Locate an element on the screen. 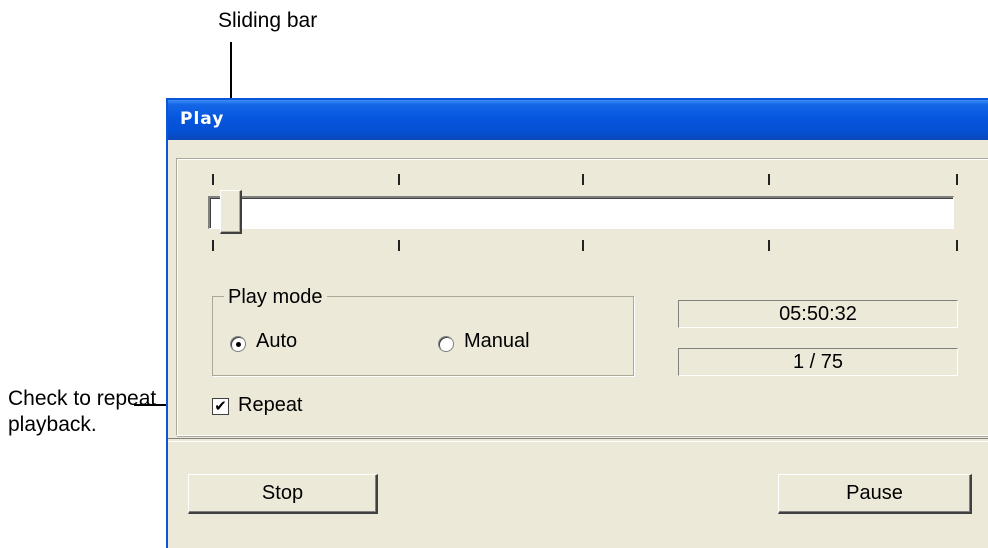 The width and height of the screenshot is (988, 548). repeat-label: Repeat is located at coordinates (270, 405).